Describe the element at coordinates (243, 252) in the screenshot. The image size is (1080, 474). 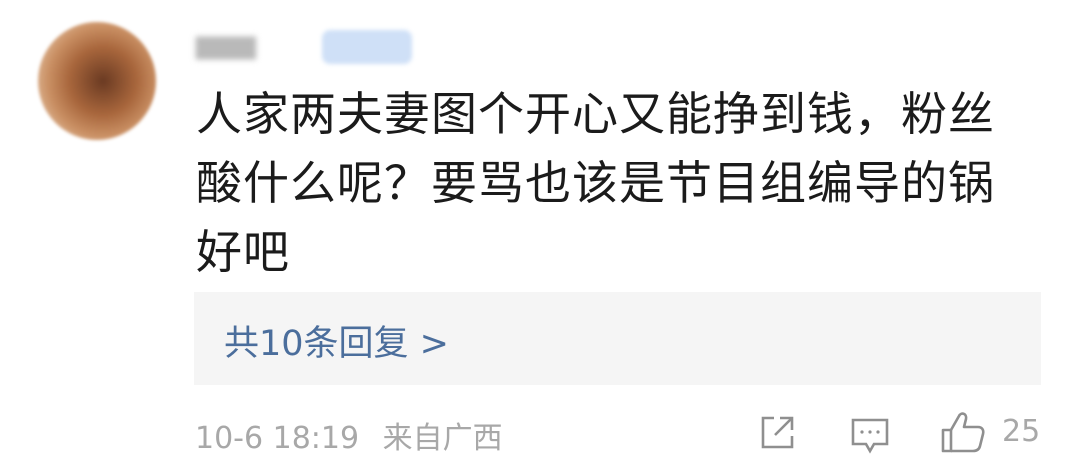
I see `comment-line: 好吧` at that location.